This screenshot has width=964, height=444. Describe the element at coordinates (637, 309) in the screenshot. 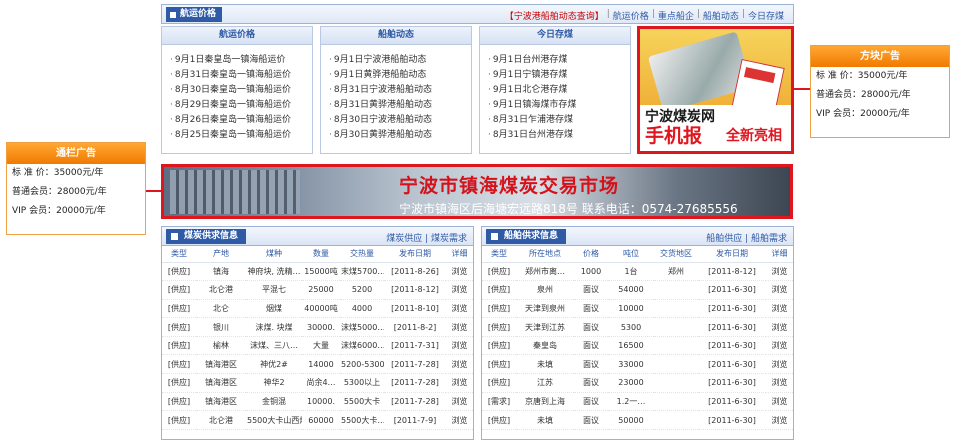

I see `table-row: [供应] 天津到泉州 面议 10000 [2011-6-30] 浏览` at that location.